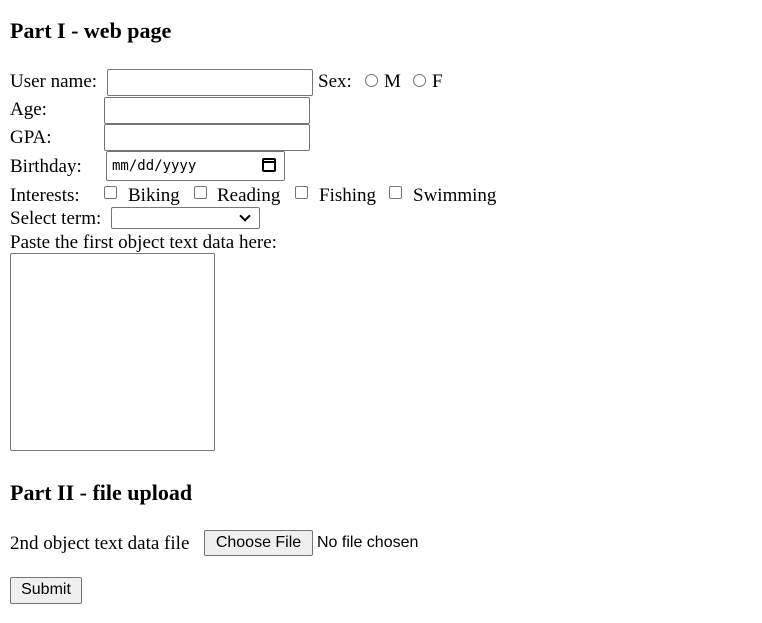  What do you see at coordinates (258, 543) in the screenshot?
I see `choose-file-button: Choose File` at bounding box center [258, 543].